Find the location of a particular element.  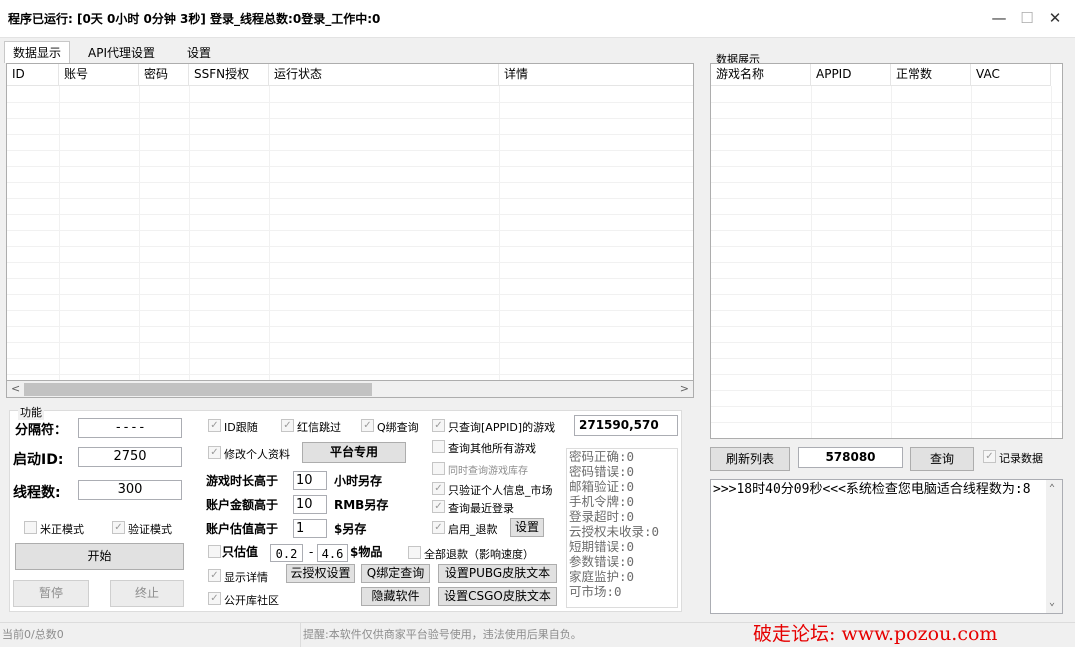

maximize-icon: ☐ is located at coordinates (1027, 18).